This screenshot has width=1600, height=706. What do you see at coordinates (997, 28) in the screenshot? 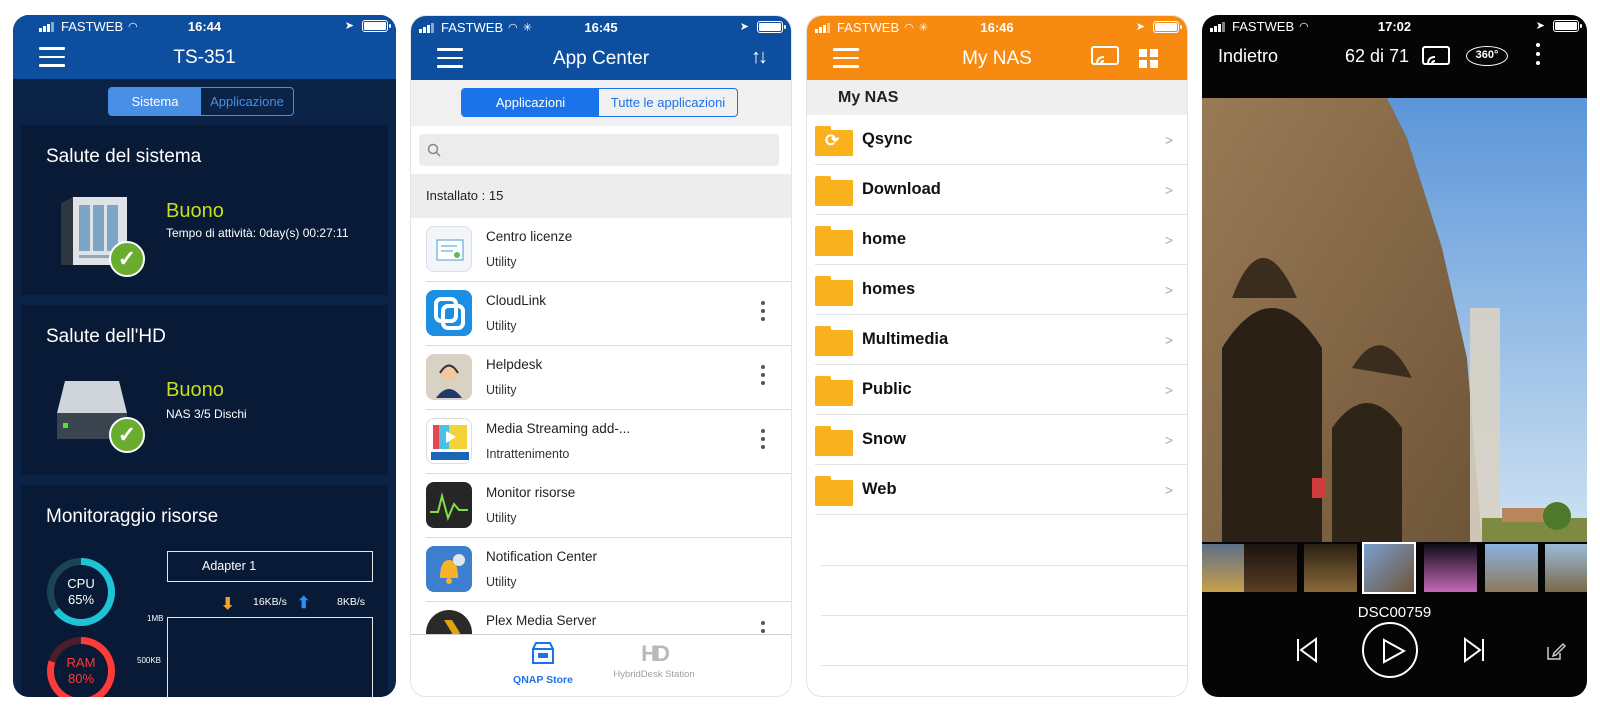
I see `status-bar: FASTWEB ◠ ✳ 16:46 ➤` at bounding box center [997, 28].